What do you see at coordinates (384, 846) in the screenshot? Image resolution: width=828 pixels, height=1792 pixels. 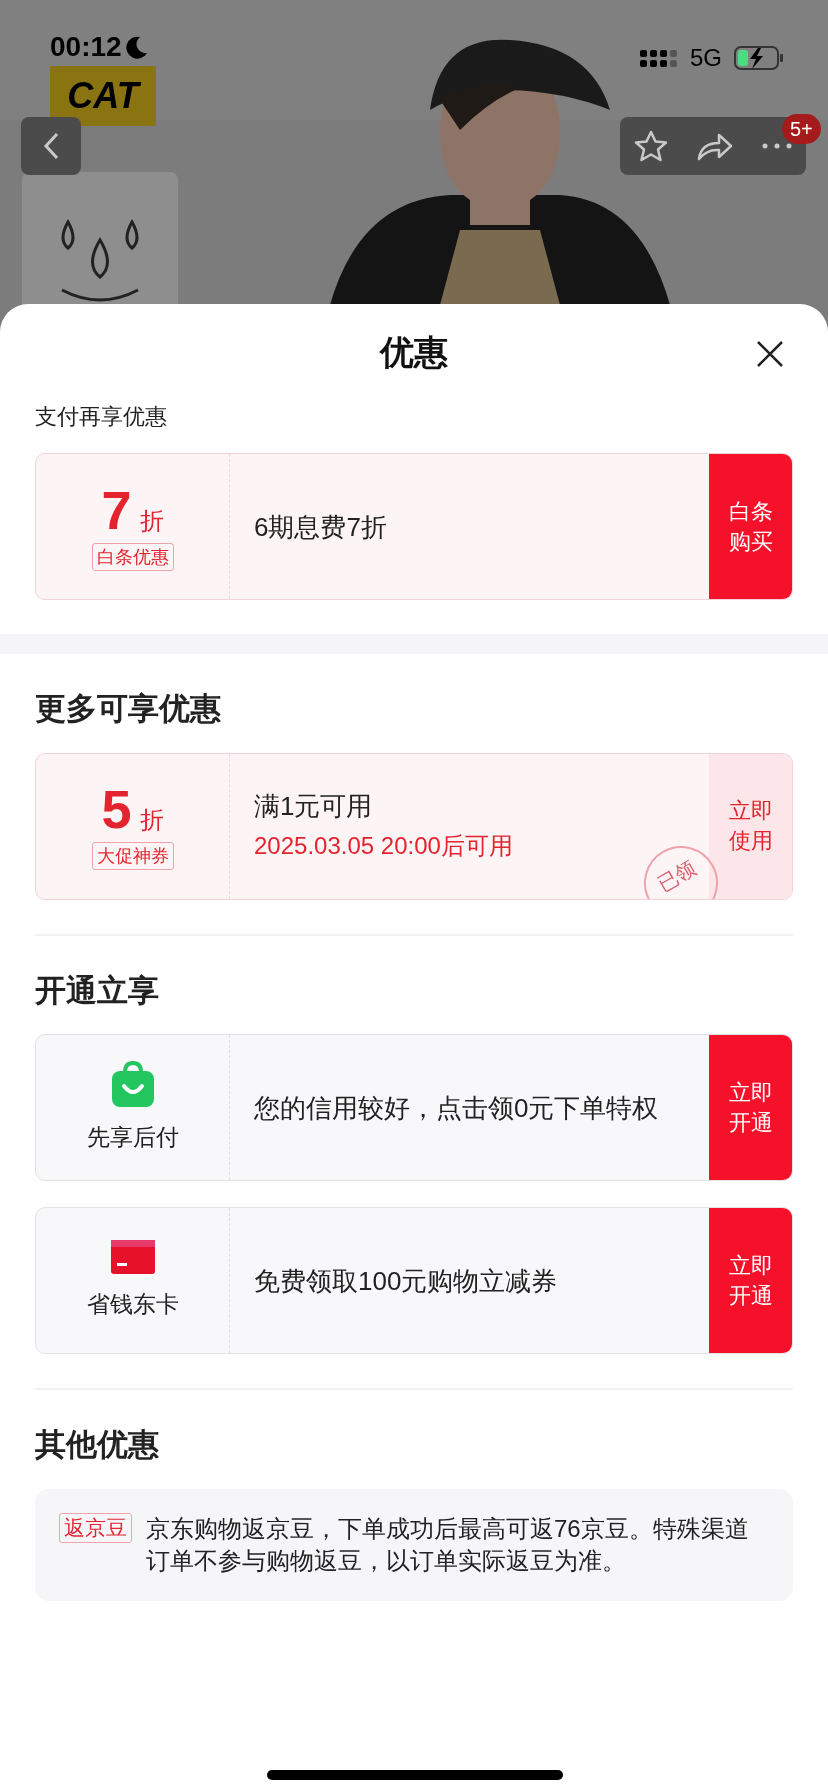 I see `coupon-validity: 2025.03.05 20:00后可用` at bounding box center [384, 846].